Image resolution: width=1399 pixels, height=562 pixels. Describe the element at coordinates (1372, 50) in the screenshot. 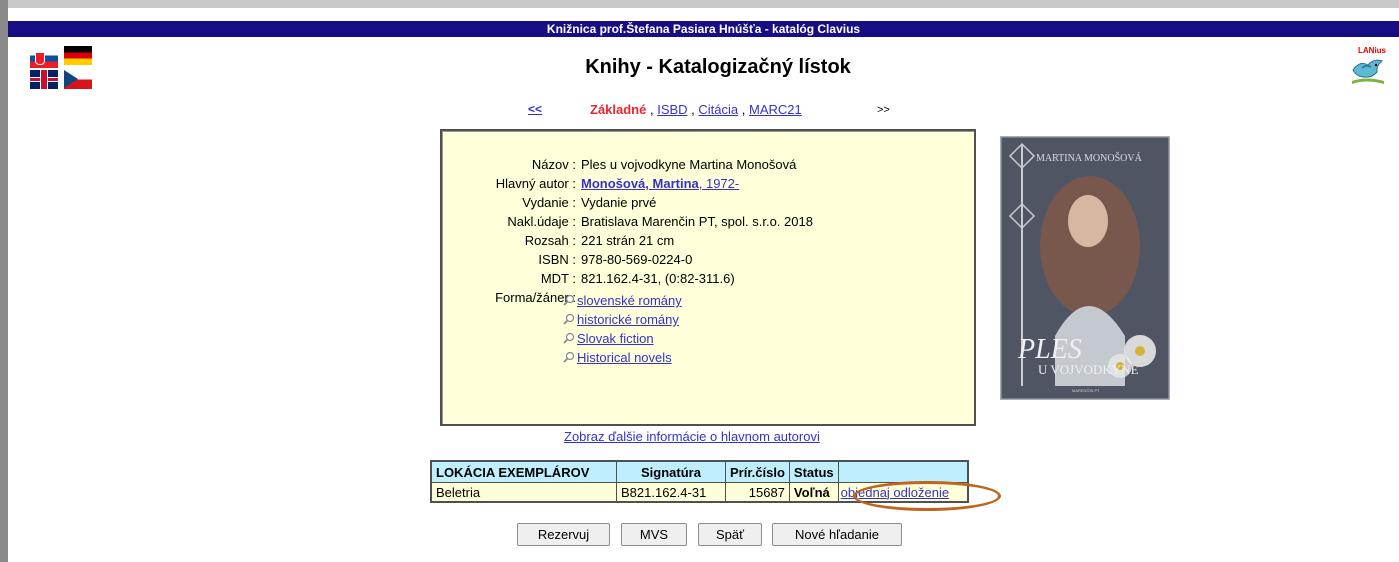

I see `lanius-logo-text: LANius` at that location.